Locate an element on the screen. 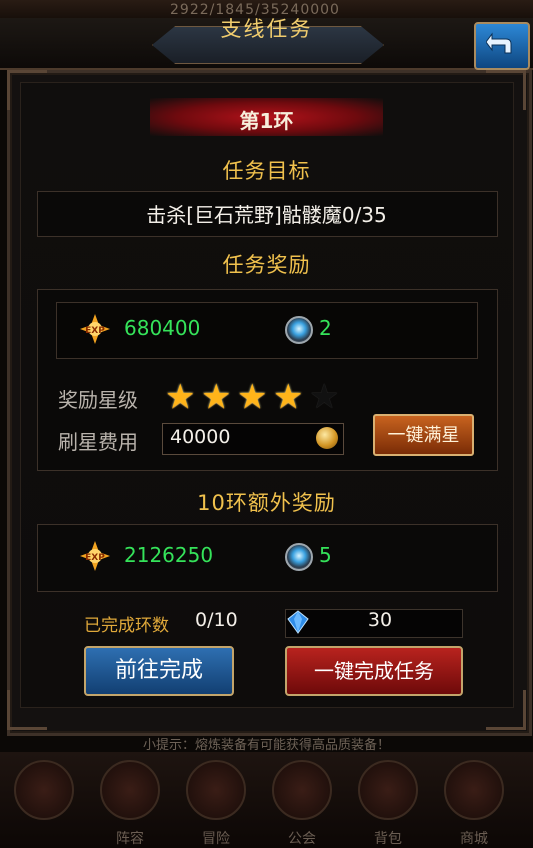  nav-label: 商城 is located at coordinates (474, 839).